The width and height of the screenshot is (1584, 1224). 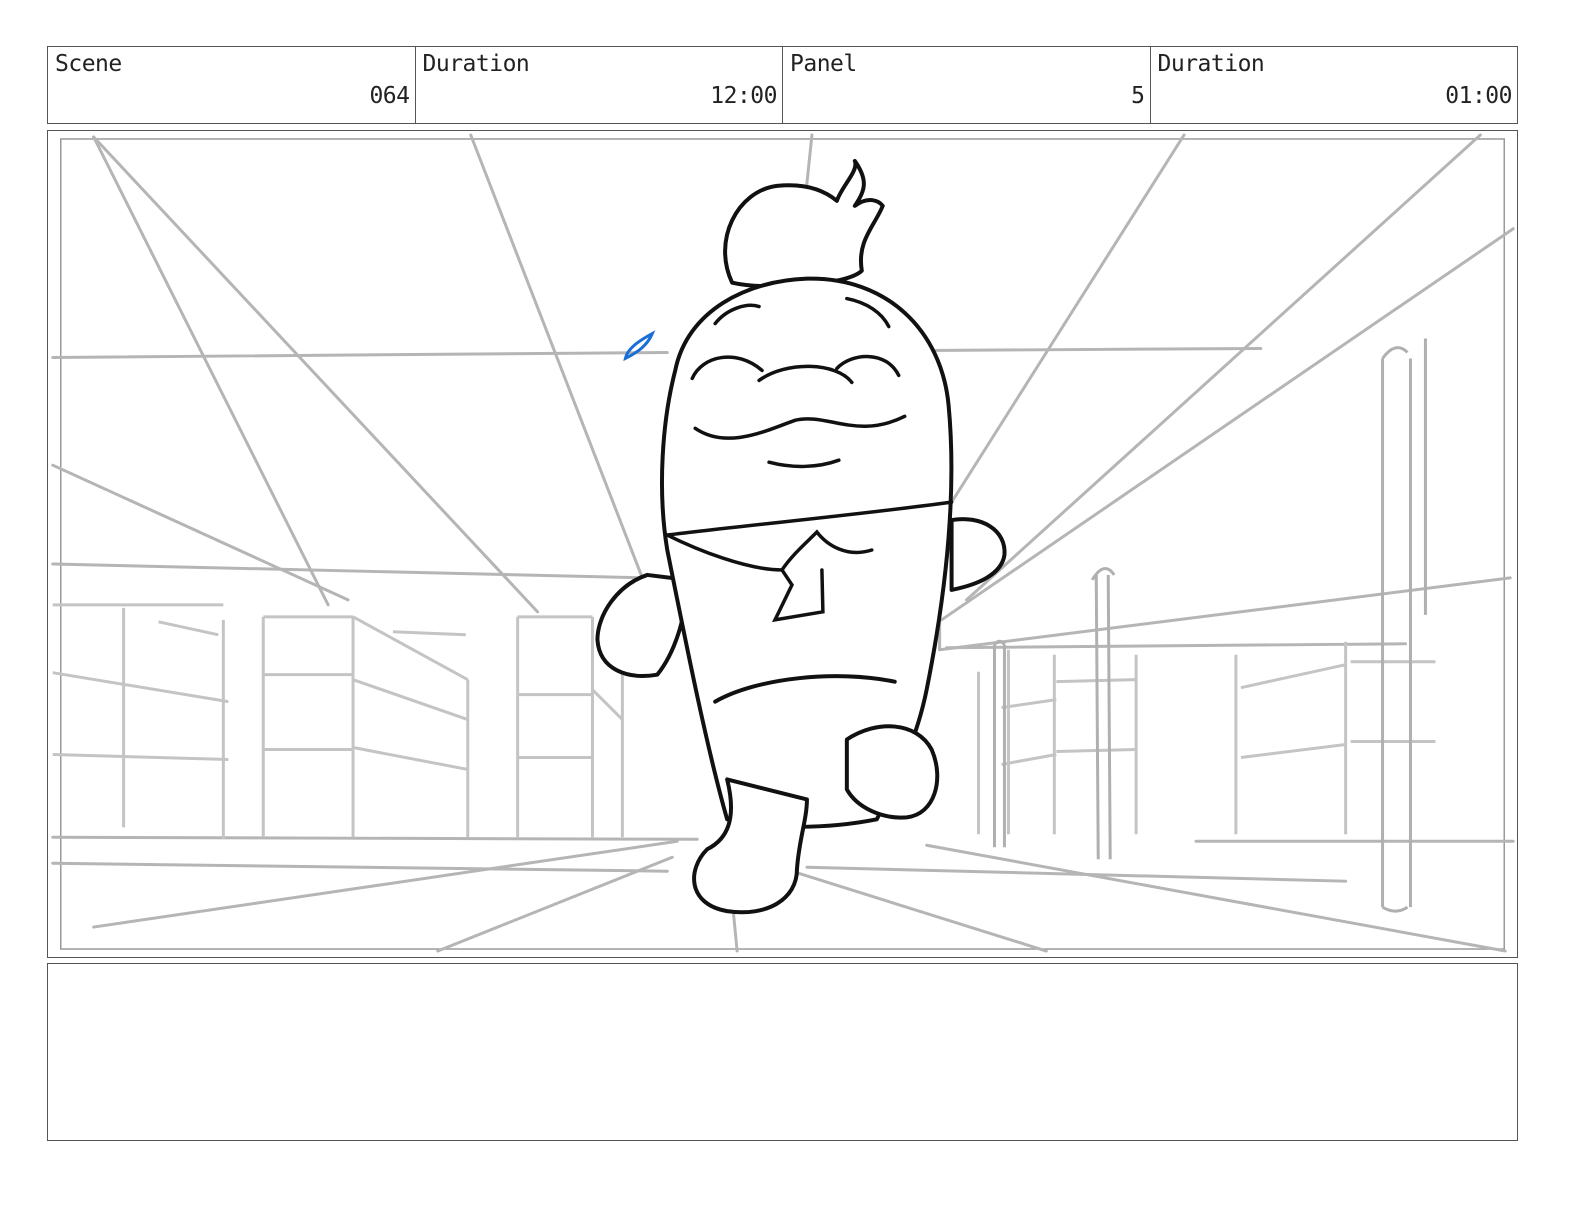 I want to click on scene-number: 064, so click(x=389, y=96).